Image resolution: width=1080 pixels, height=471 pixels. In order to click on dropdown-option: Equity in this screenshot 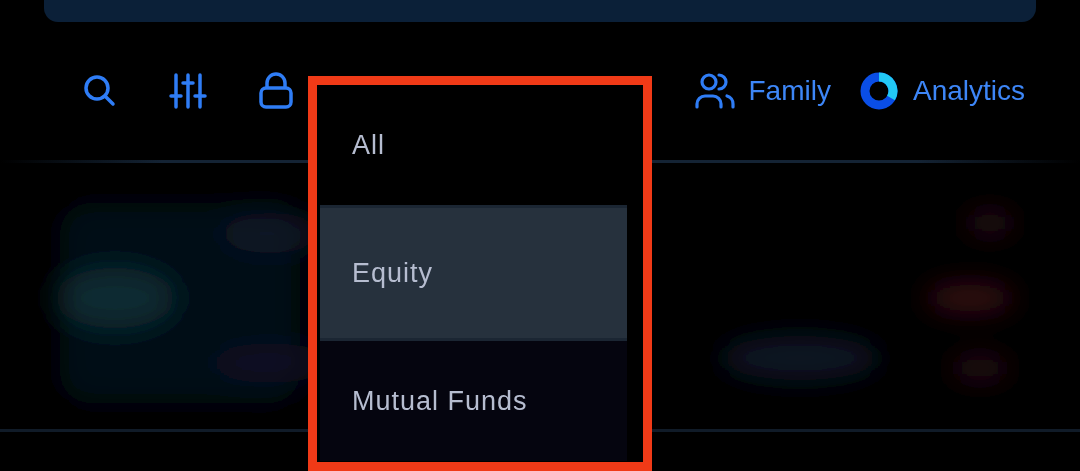, I will do `click(473, 273)`.